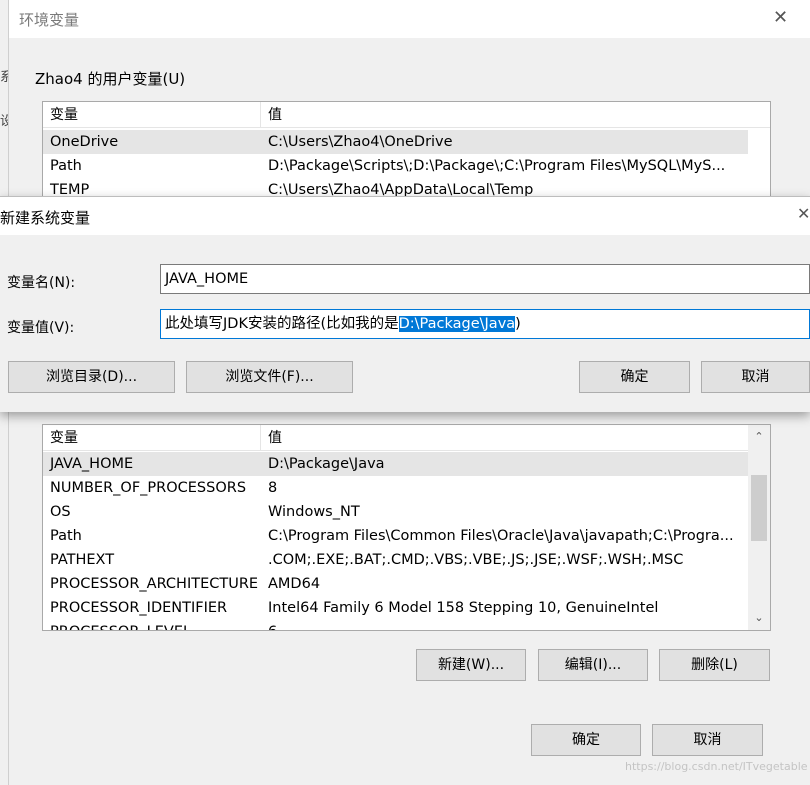 The width and height of the screenshot is (810, 785). Describe the element at coordinates (41, 283) in the screenshot. I see `variable-name-label: 变量名(N):` at that location.